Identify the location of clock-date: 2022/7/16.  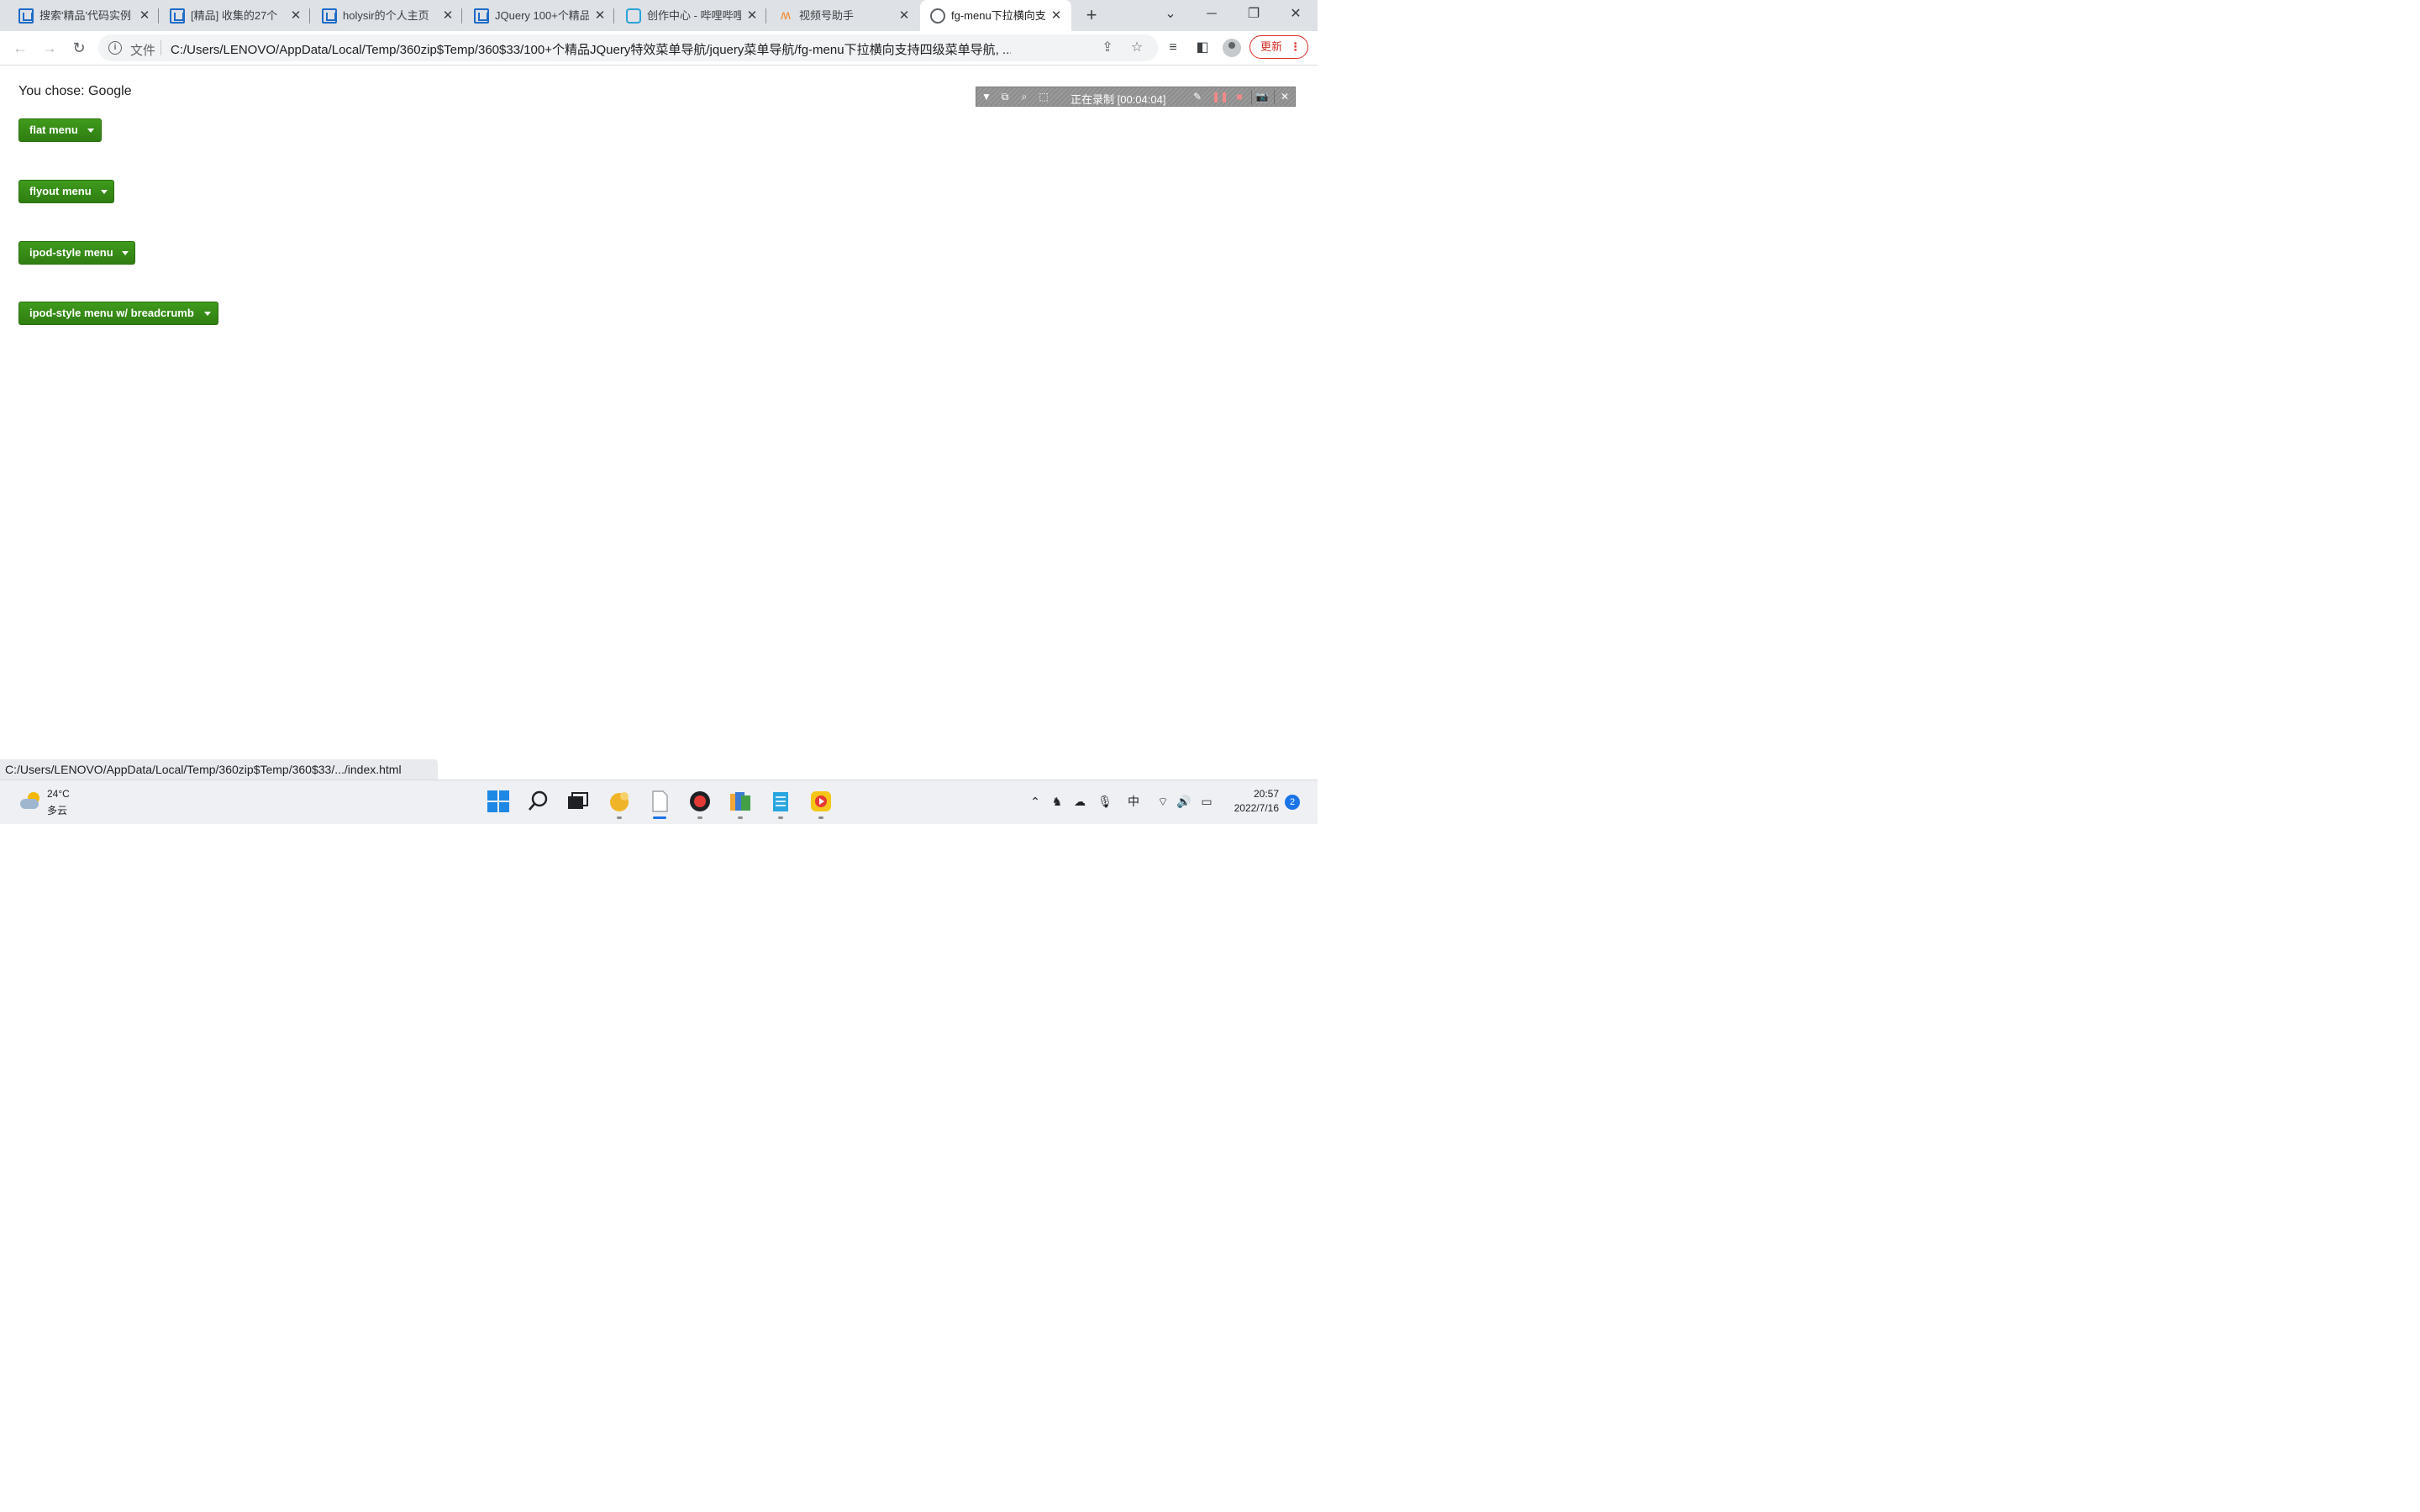
(1256, 808).